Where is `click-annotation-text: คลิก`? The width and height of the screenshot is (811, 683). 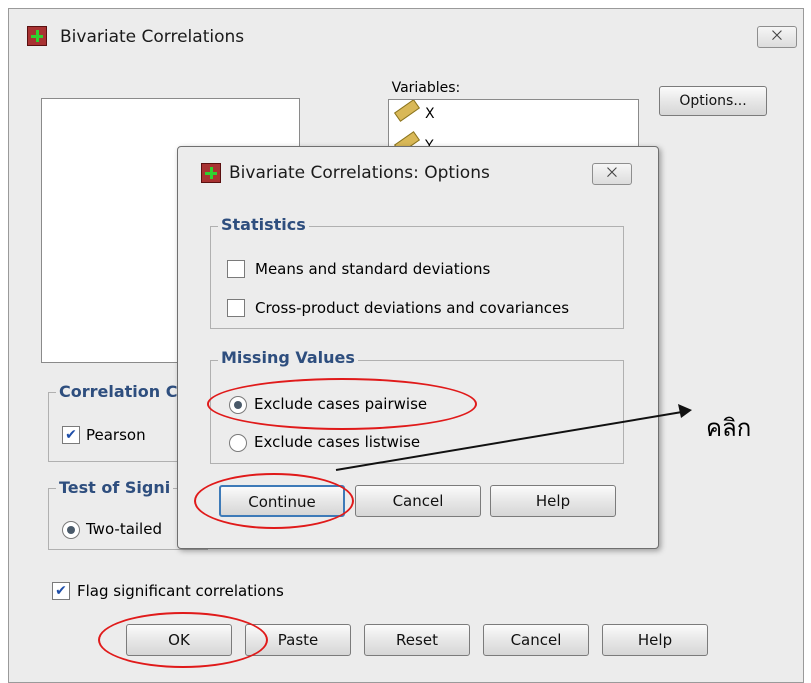 click-annotation-text: คลิก is located at coordinates (729, 428).